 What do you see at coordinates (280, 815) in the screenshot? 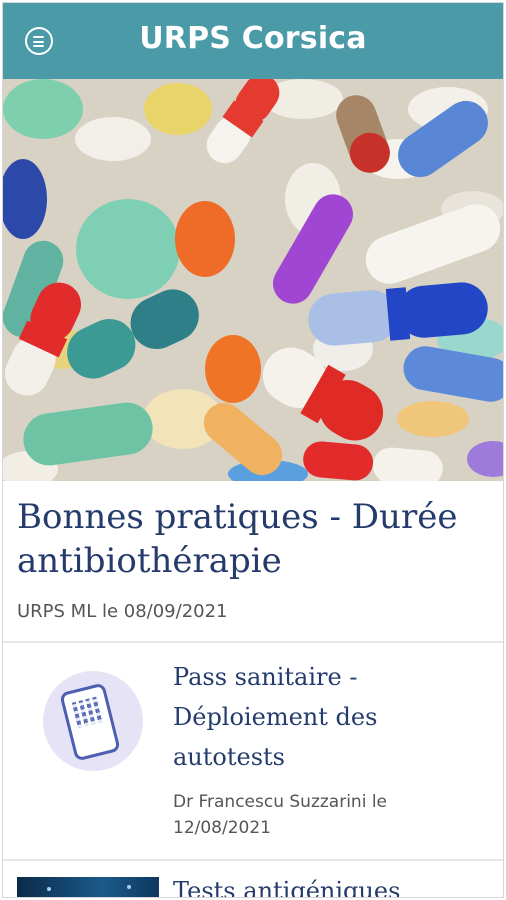
I see `article-meta: Dr Francescu Suzzarini le 12/08/2021` at bounding box center [280, 815].